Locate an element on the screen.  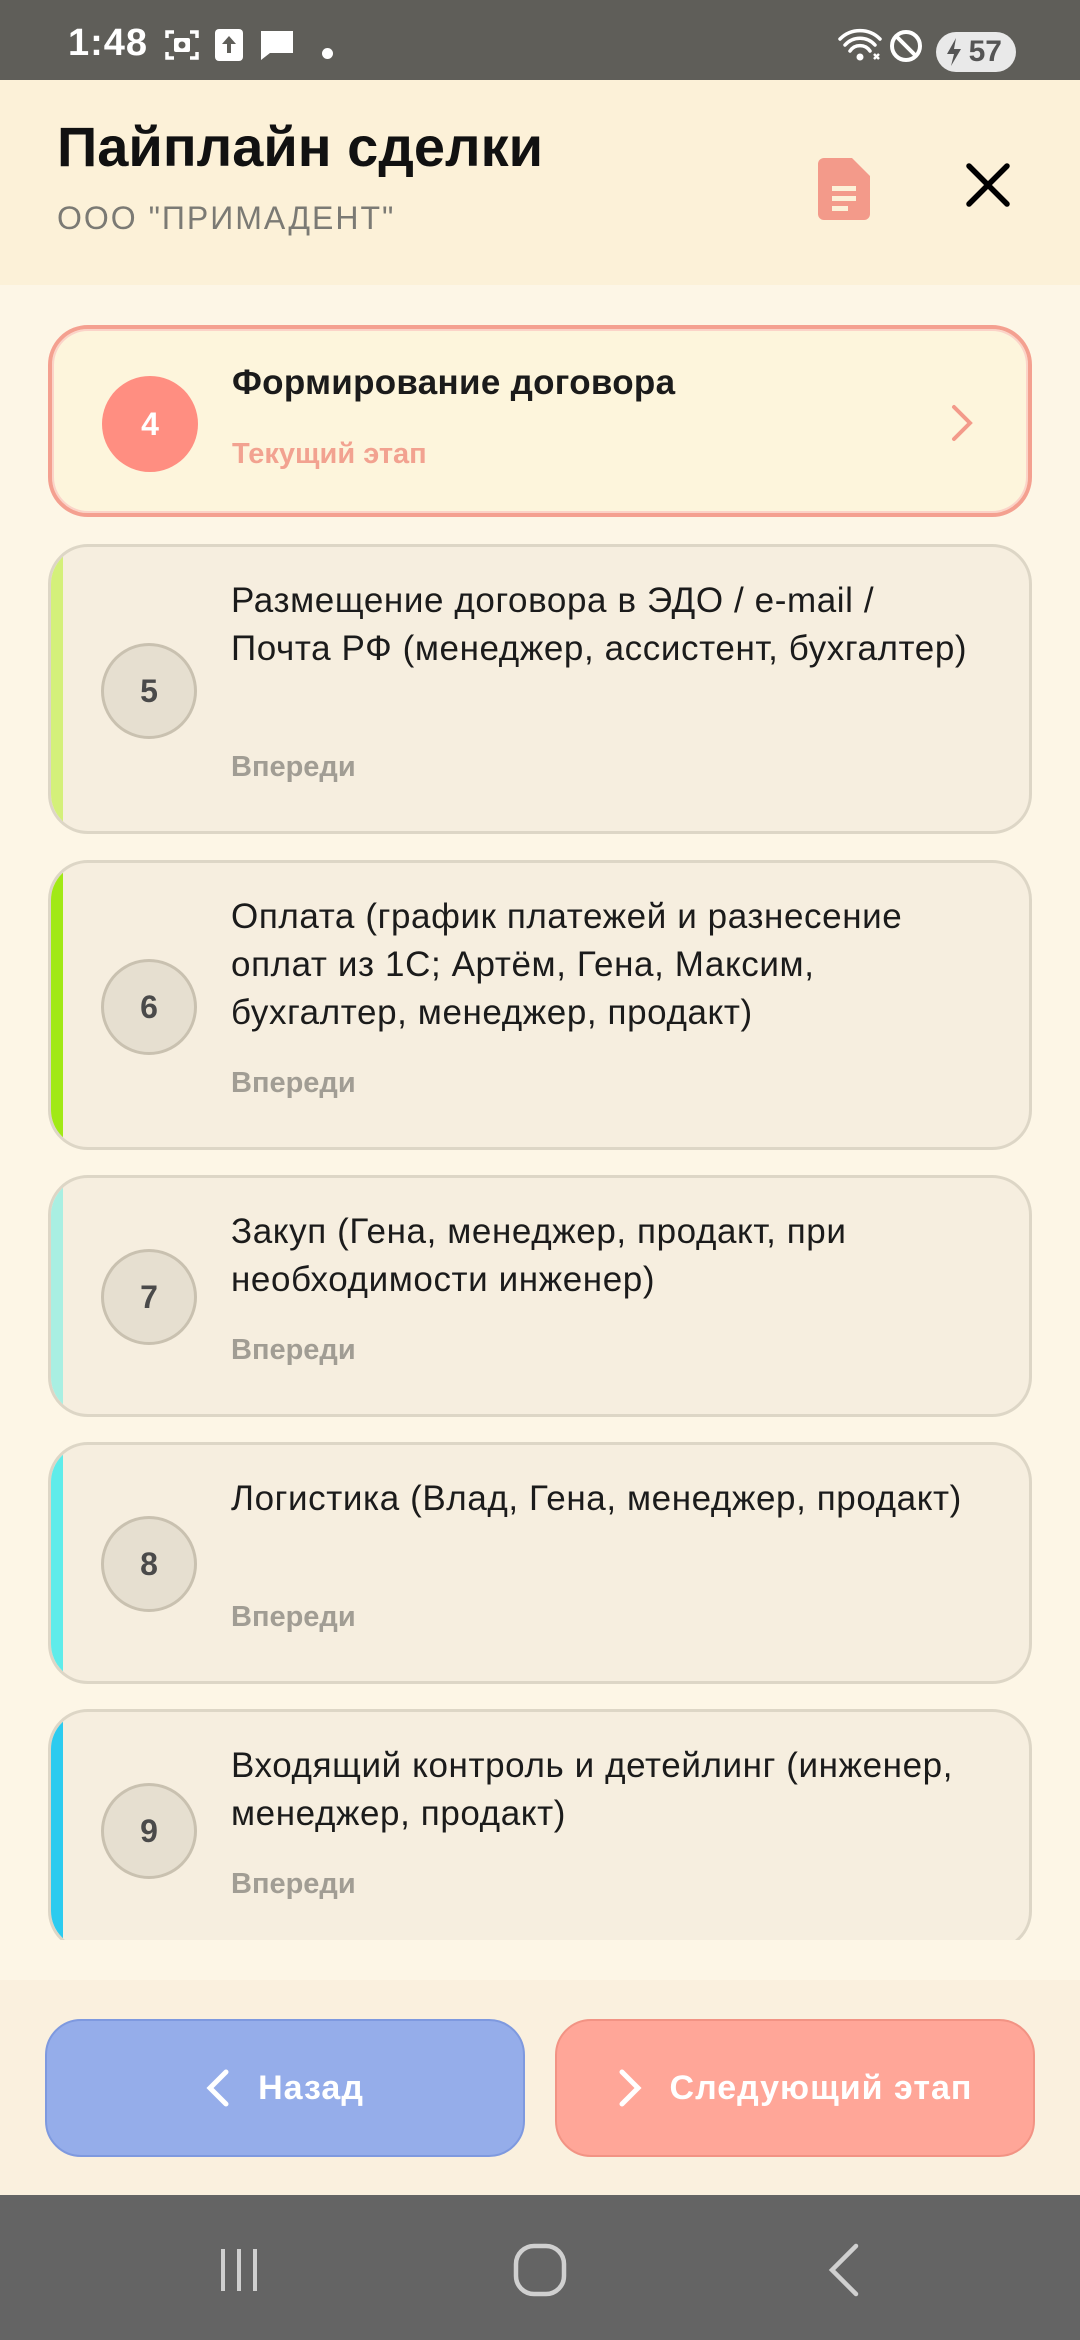
battery-charging-icon is located at coordinates (954, 57).